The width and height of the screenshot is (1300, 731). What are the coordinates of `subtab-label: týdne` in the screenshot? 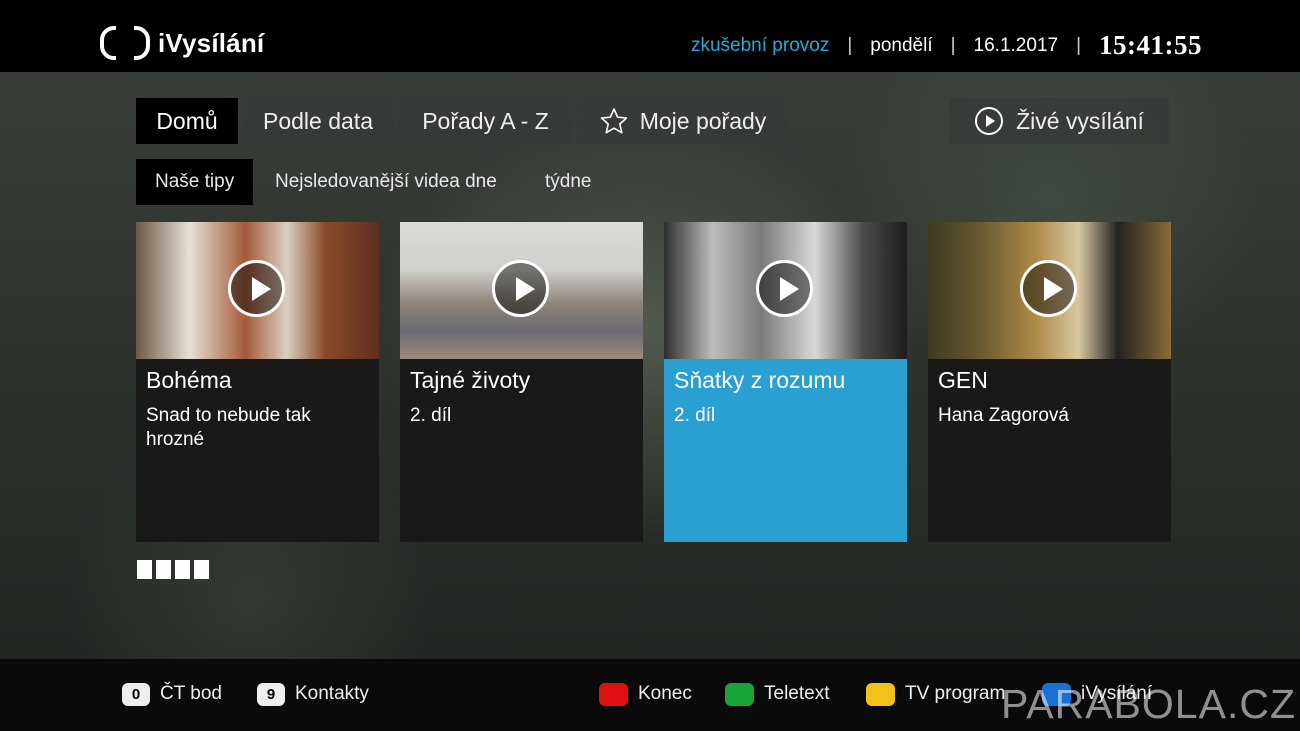 It's located at (568, 181).